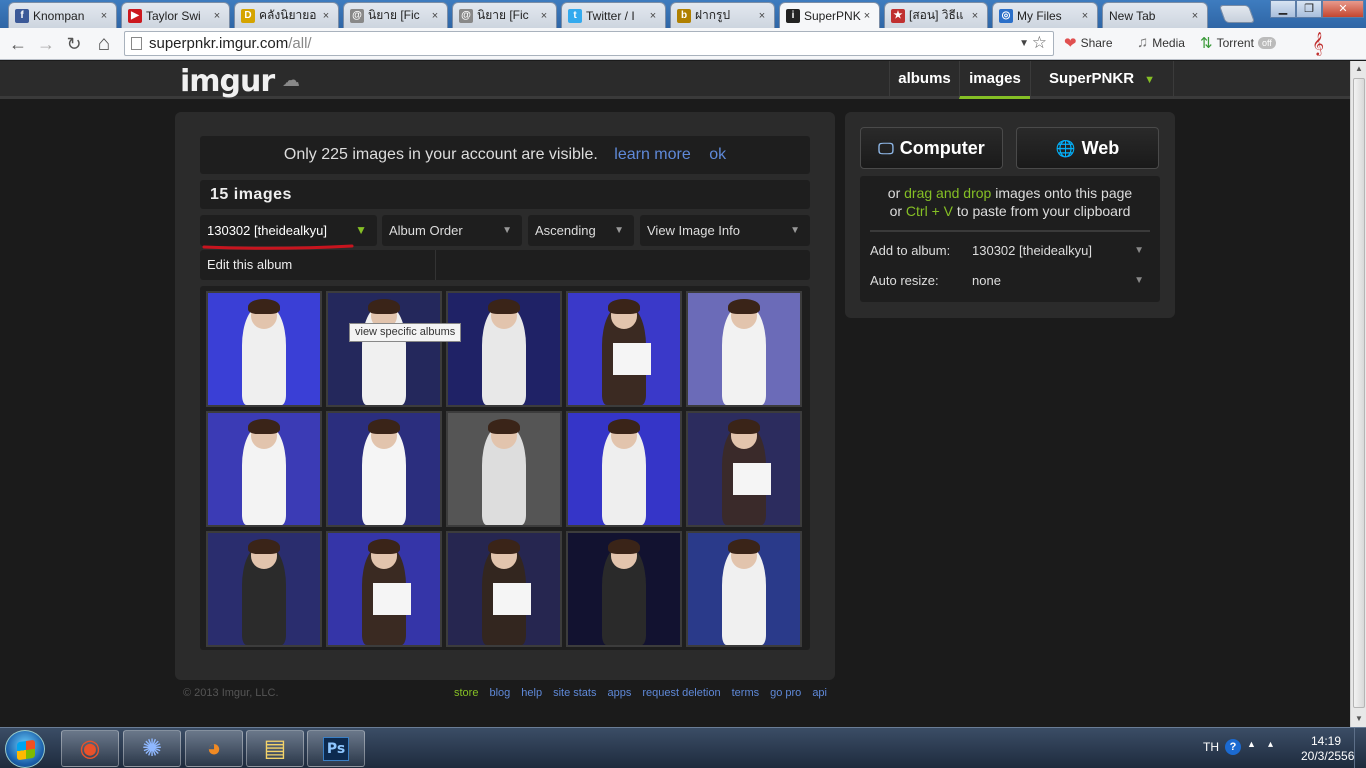  What do you see at coordinates (25, 749) in the screenshot?
I see `start-button` at bounding box center [25, 749].